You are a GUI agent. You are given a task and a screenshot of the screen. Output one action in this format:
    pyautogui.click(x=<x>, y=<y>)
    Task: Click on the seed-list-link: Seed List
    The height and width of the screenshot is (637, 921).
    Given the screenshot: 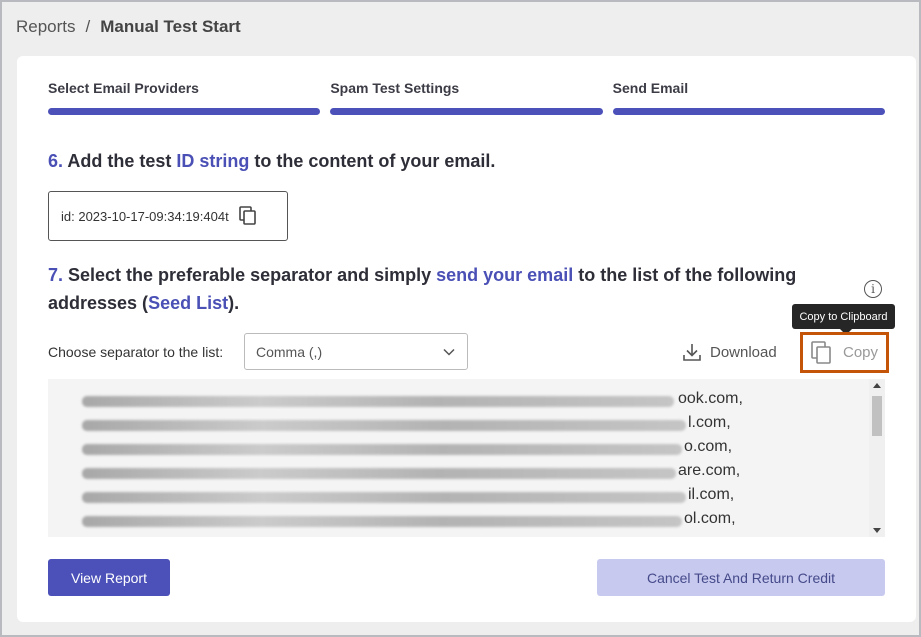 What is the action you would take?
    pyautogui.click(x=188, y=303)
    